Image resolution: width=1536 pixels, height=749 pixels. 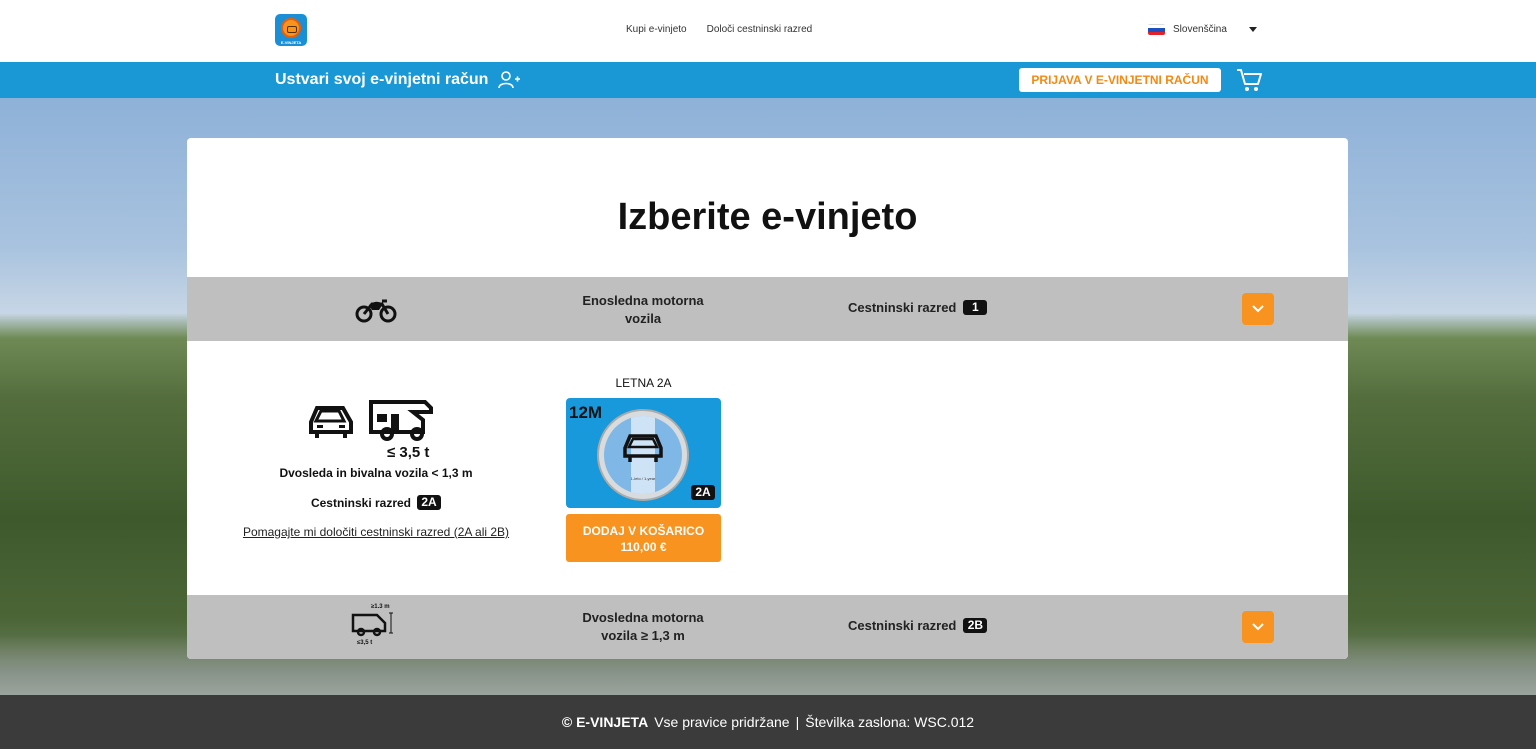 What do you see at coordinates (722, 722) in the screenshot?
I see `footer-rights: Vse pravice pridržane` at bounding box center [722, 722].